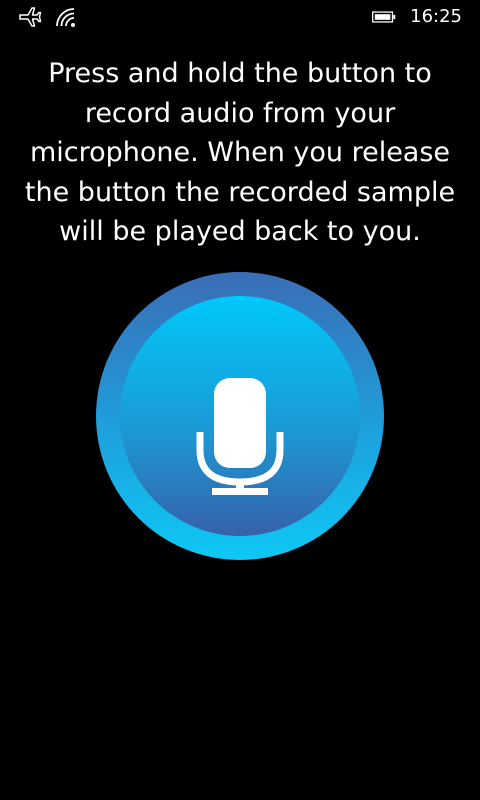 Image resolution: width=480 pixels, height=800 pixels. I want to click on microphone-icon, so click(240, 436).